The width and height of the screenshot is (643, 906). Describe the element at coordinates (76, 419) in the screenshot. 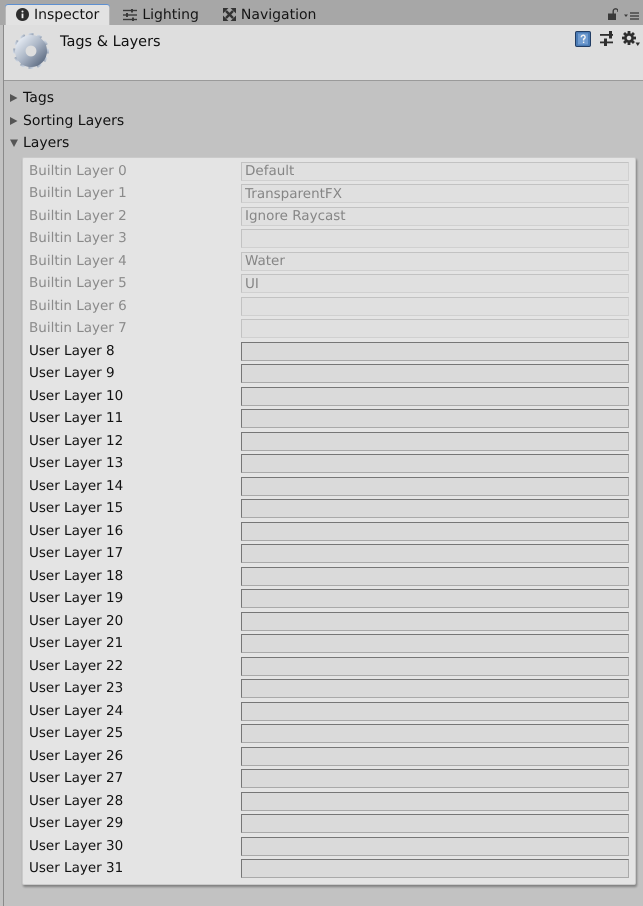

I see `layer-label: User Layer 11` at that location.